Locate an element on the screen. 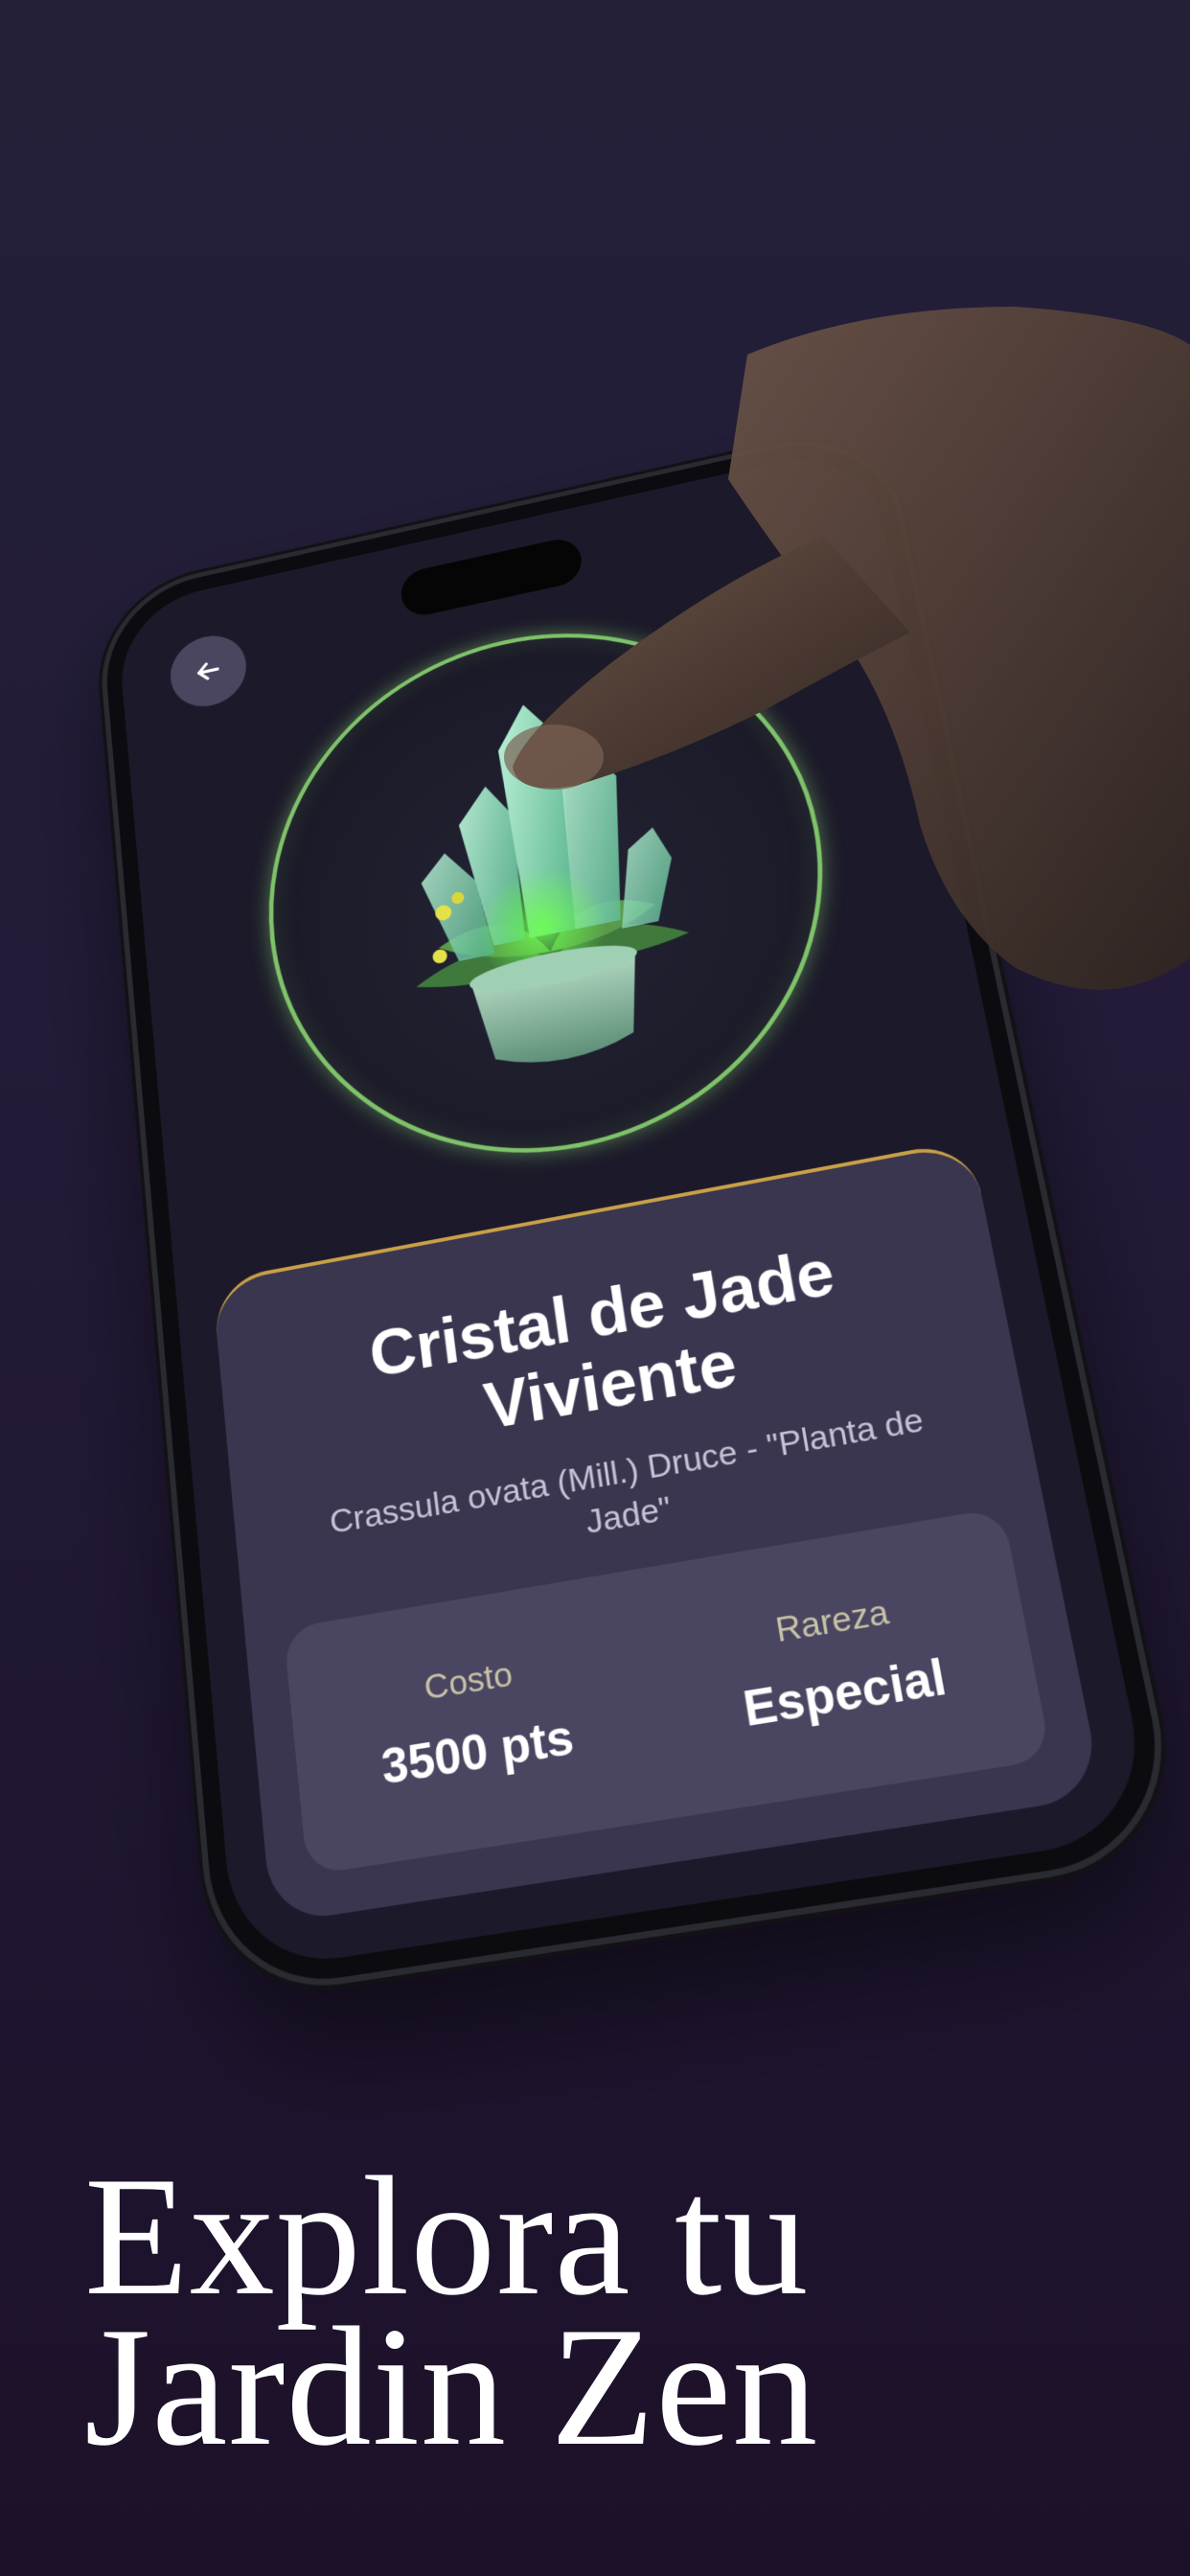 This screenshot has height=2576, width=1190. stat-rarity: Rareza Especial is located at coordinates (844, 1662).